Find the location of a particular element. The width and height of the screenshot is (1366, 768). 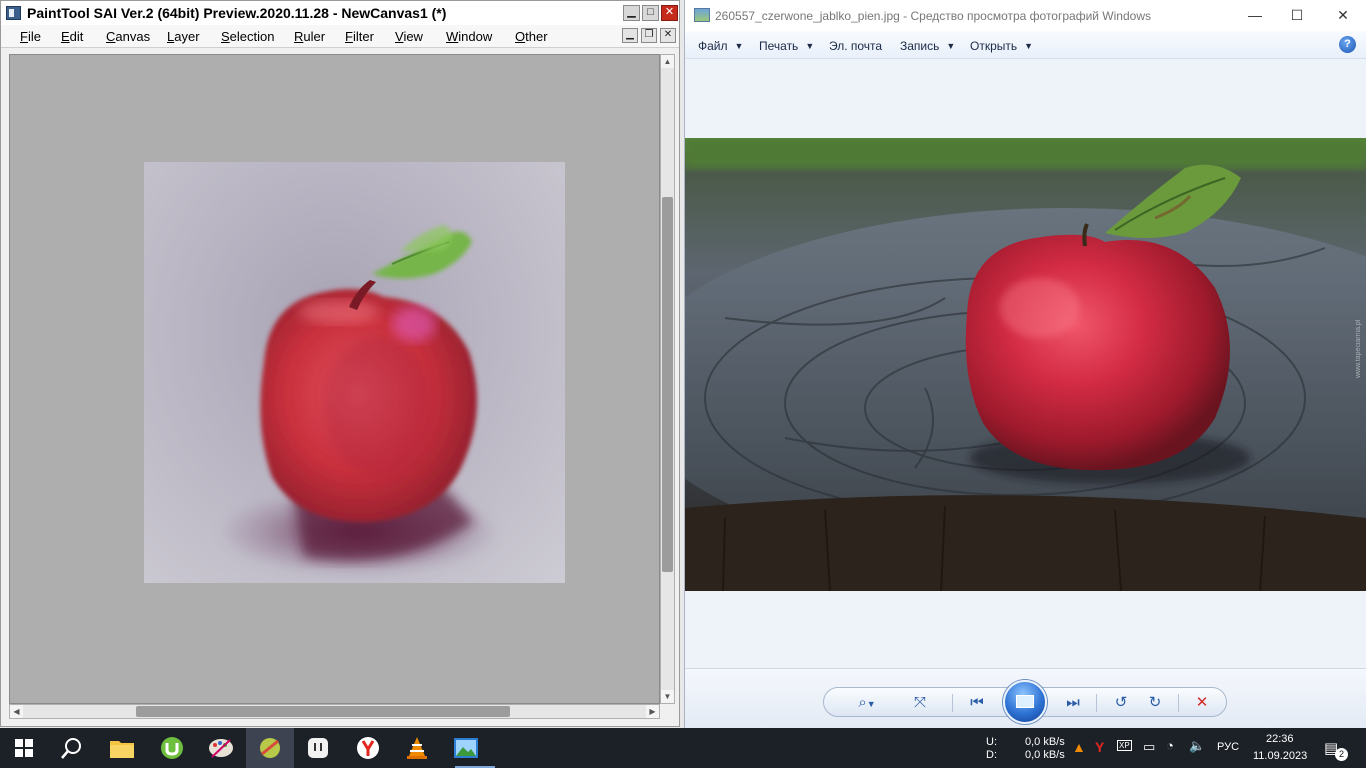

scroll-down-arrow-icon: ▼ is located at coordinates (667, 696).